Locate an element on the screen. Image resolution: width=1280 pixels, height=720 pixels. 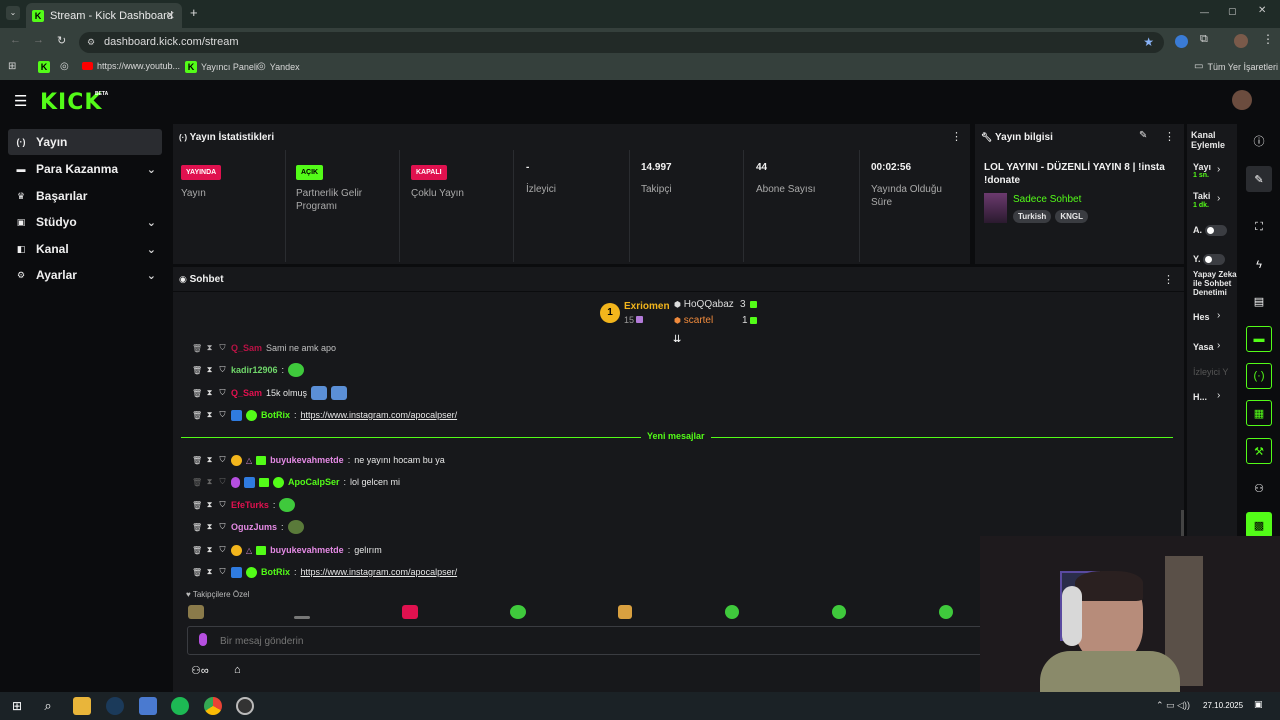
document-icon: ▤ is located at coordinates (1259, 301).